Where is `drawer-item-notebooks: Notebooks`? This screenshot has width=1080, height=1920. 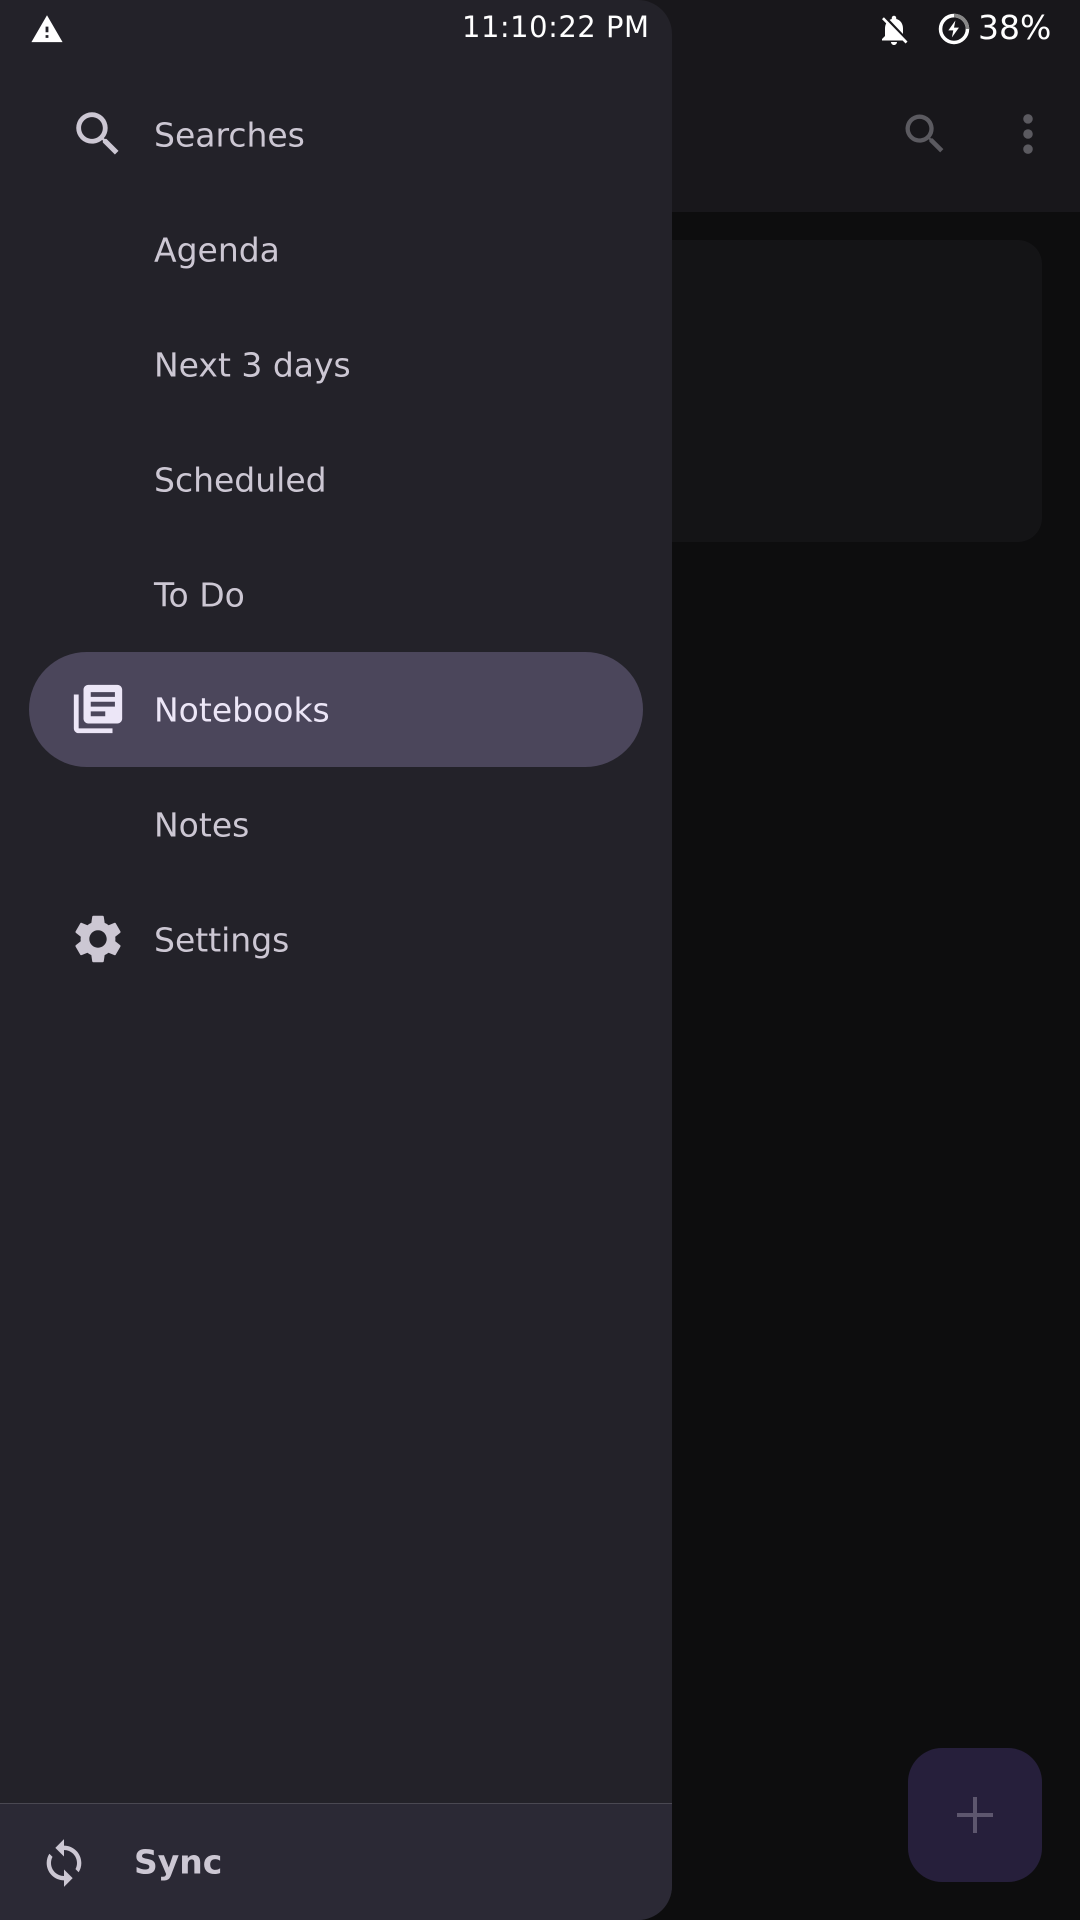 drawer-item-notebooks: Notebooks is located at coordinates (336, 709).